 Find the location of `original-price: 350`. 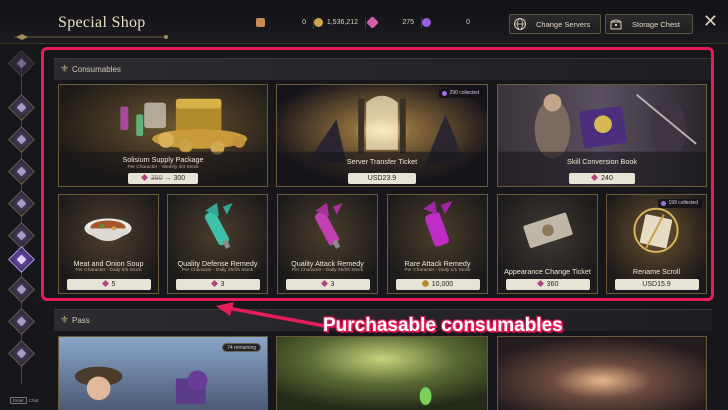

original-price: 350 is located at coordinates (156, 178).